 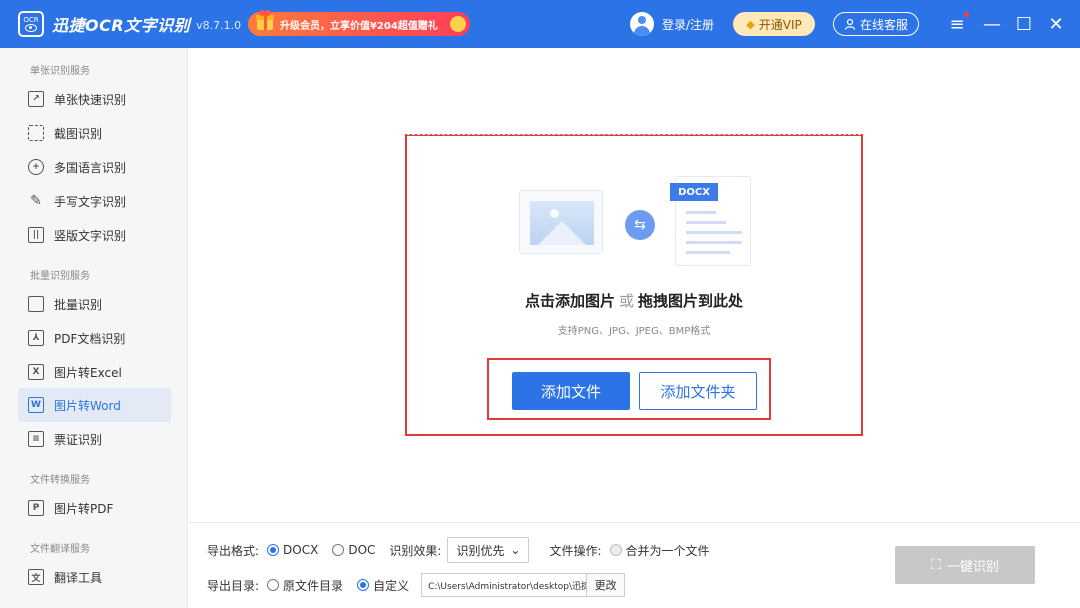 I want to click on vip-button: ◆ 开通VIP, so click(x=774, y=24).